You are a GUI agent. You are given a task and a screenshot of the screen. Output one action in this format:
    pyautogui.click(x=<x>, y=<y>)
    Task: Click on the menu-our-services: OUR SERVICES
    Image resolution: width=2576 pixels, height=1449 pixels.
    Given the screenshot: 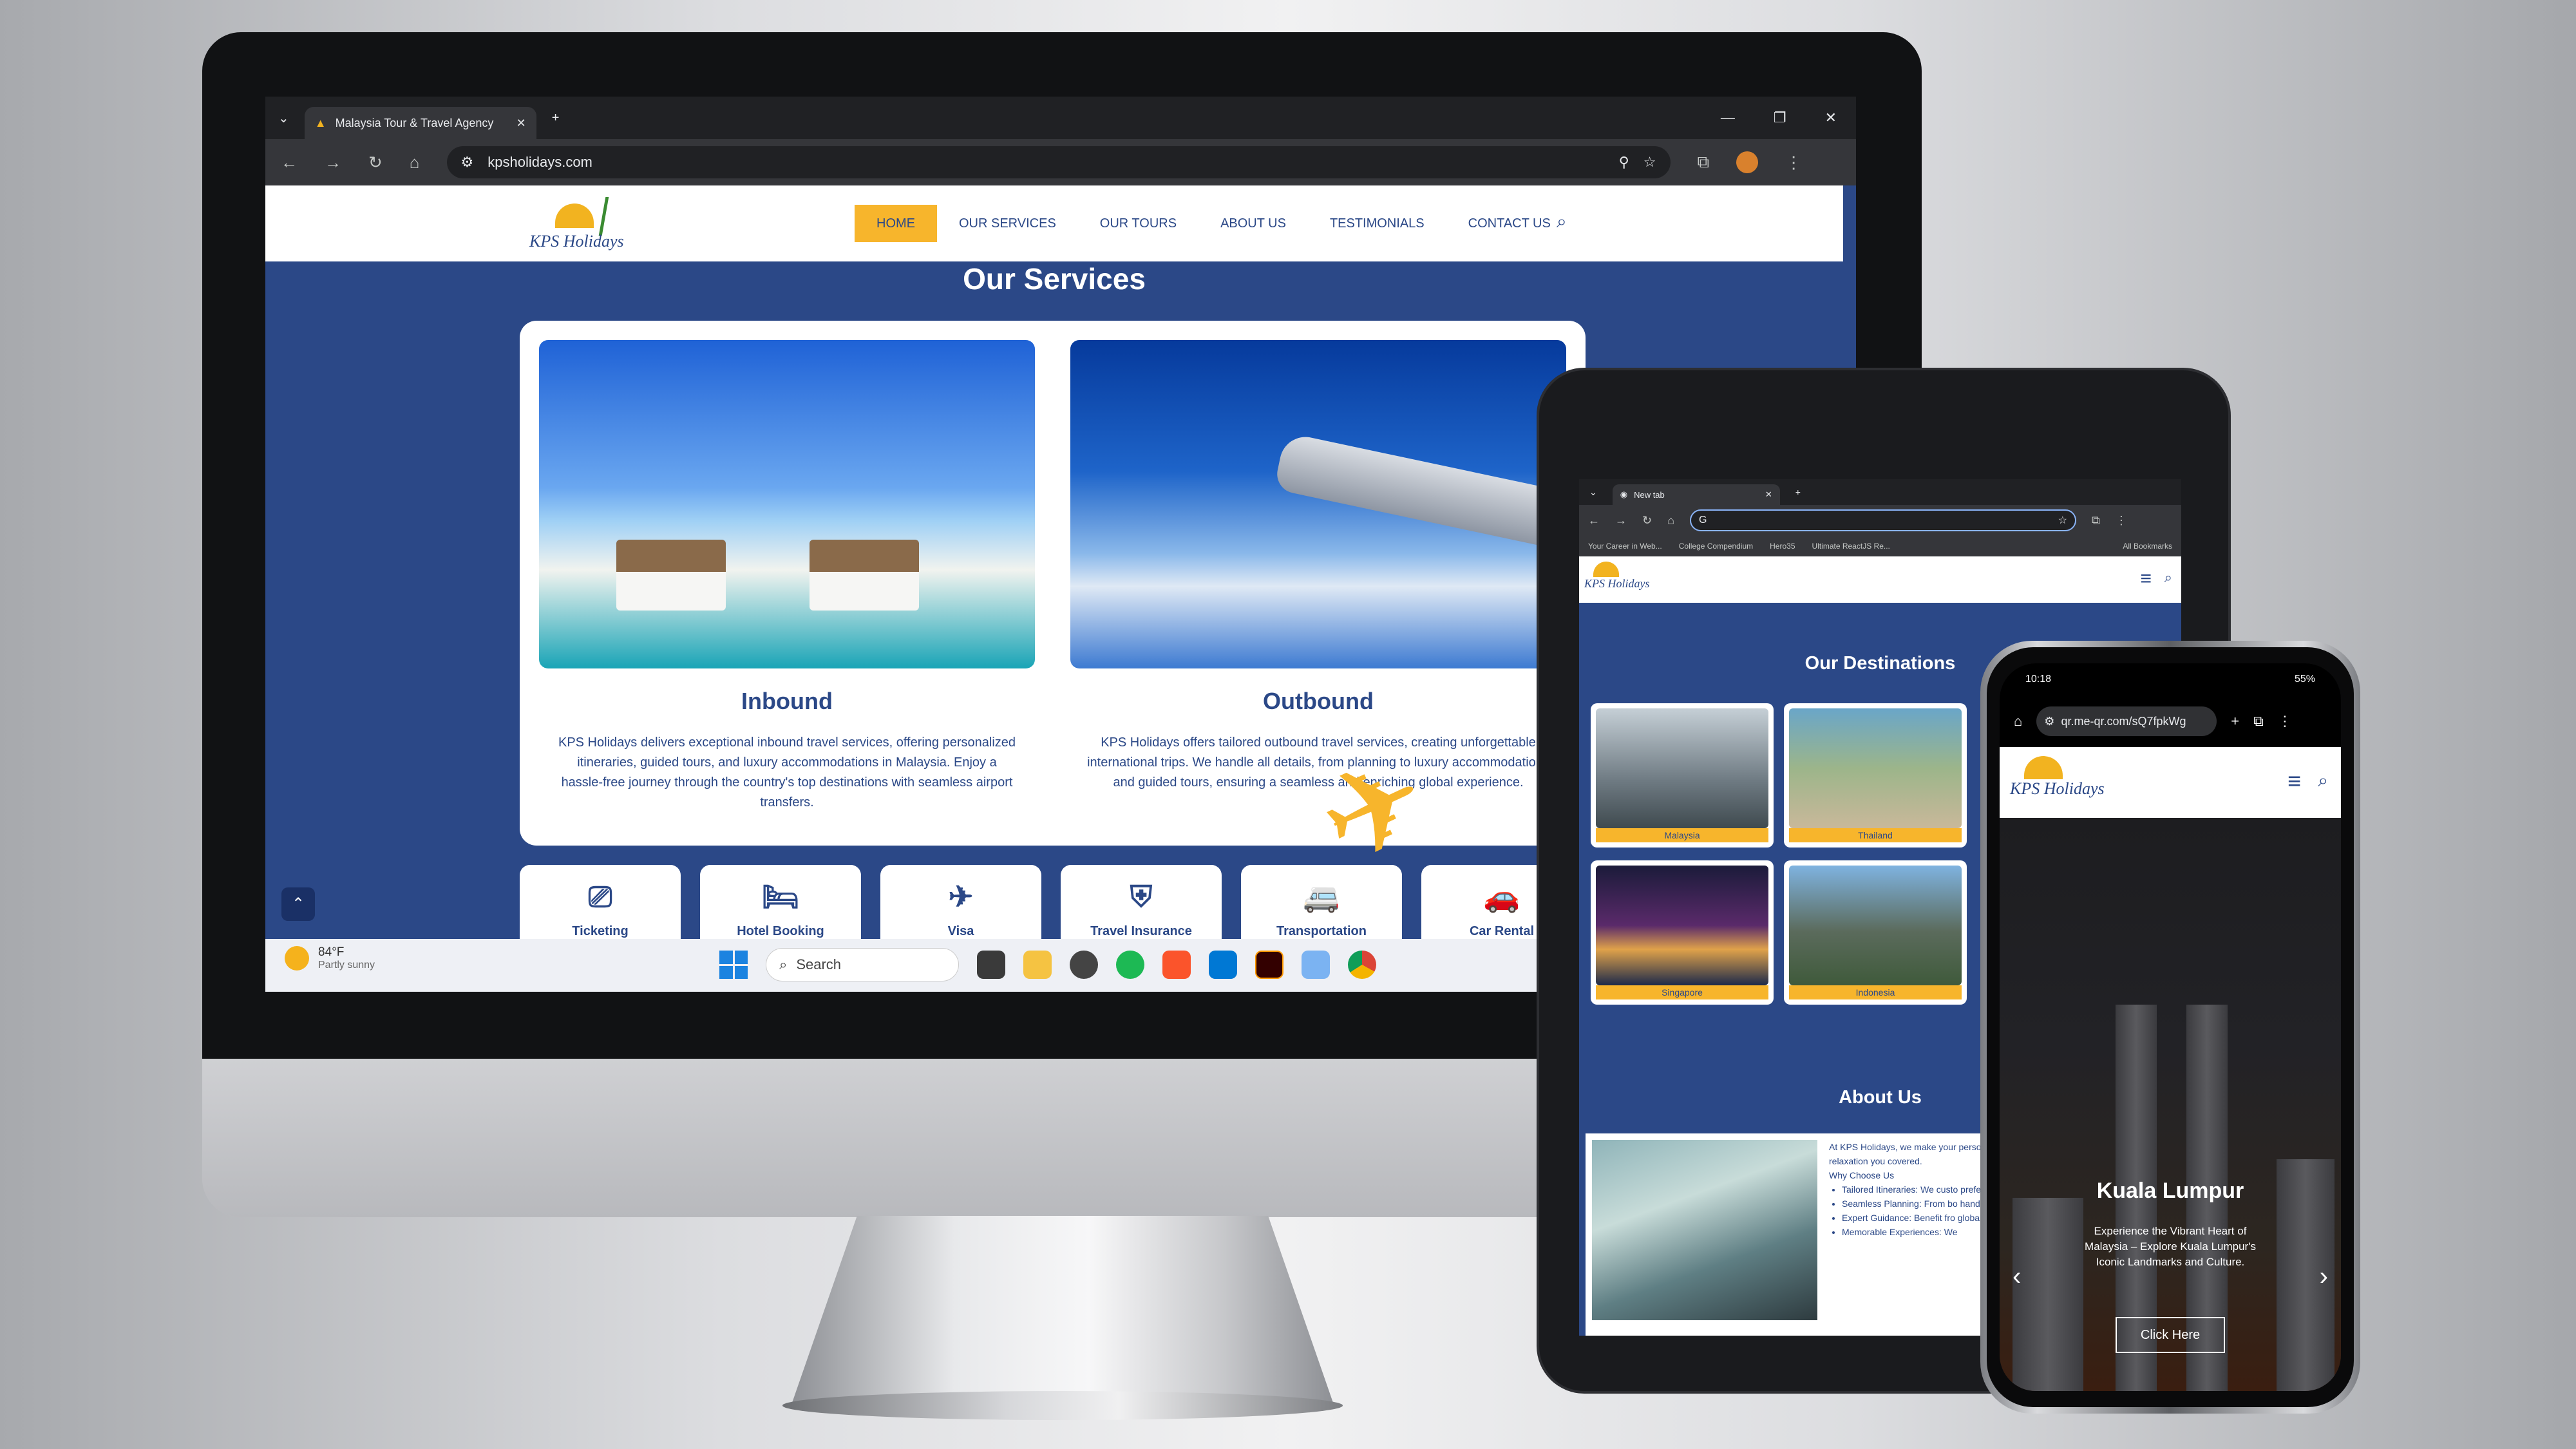 What is the action you would take?
    pyautogui.click(x=1008, y=224)
    